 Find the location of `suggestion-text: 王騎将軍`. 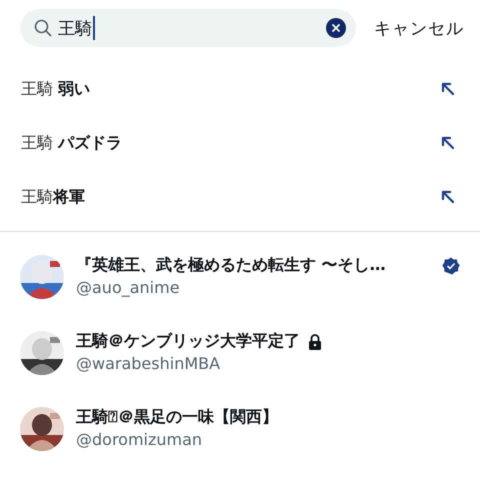

suggestion-text: 王騎将軍 is located at coordinates (53, 197).